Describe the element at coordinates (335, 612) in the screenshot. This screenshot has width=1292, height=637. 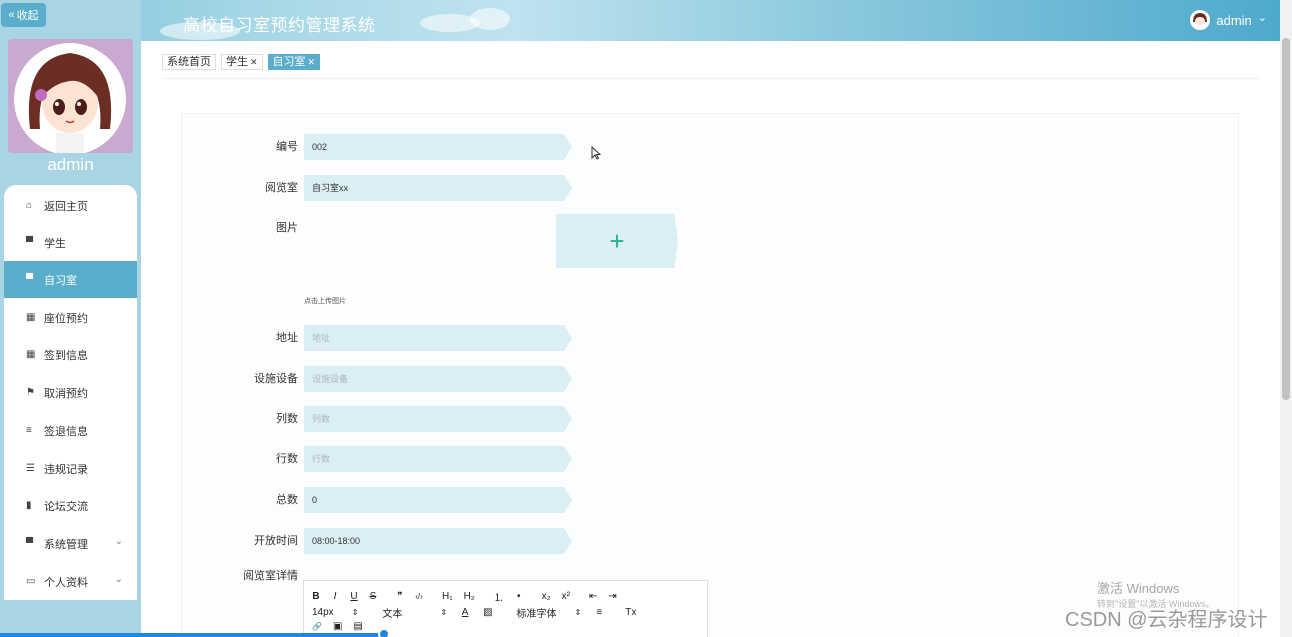
I see `font-size-select: 14px ⇕` at that location.